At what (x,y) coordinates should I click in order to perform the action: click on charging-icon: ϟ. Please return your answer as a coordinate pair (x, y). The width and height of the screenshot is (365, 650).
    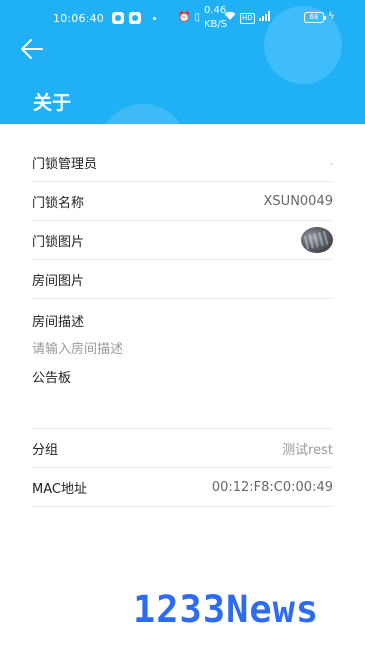
    Looking at the image, I should click on (331, 16).